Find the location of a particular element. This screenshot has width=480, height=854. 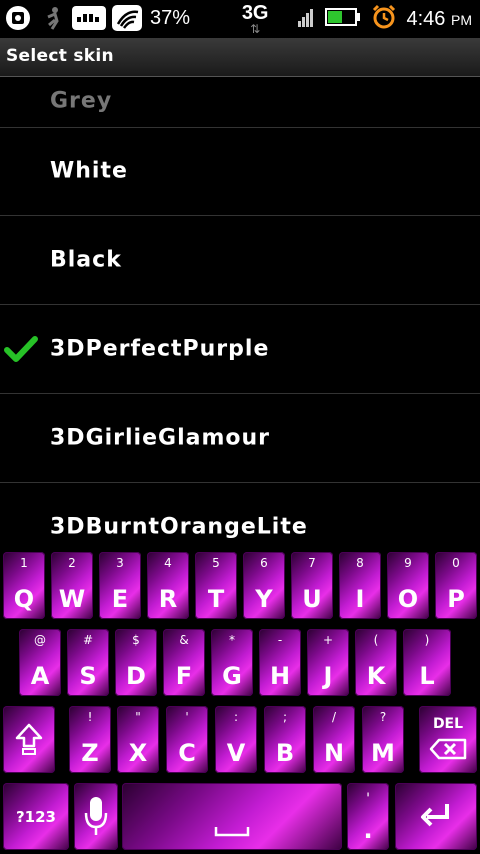

privacy-lock-icon is located at coordinates (18, 18).